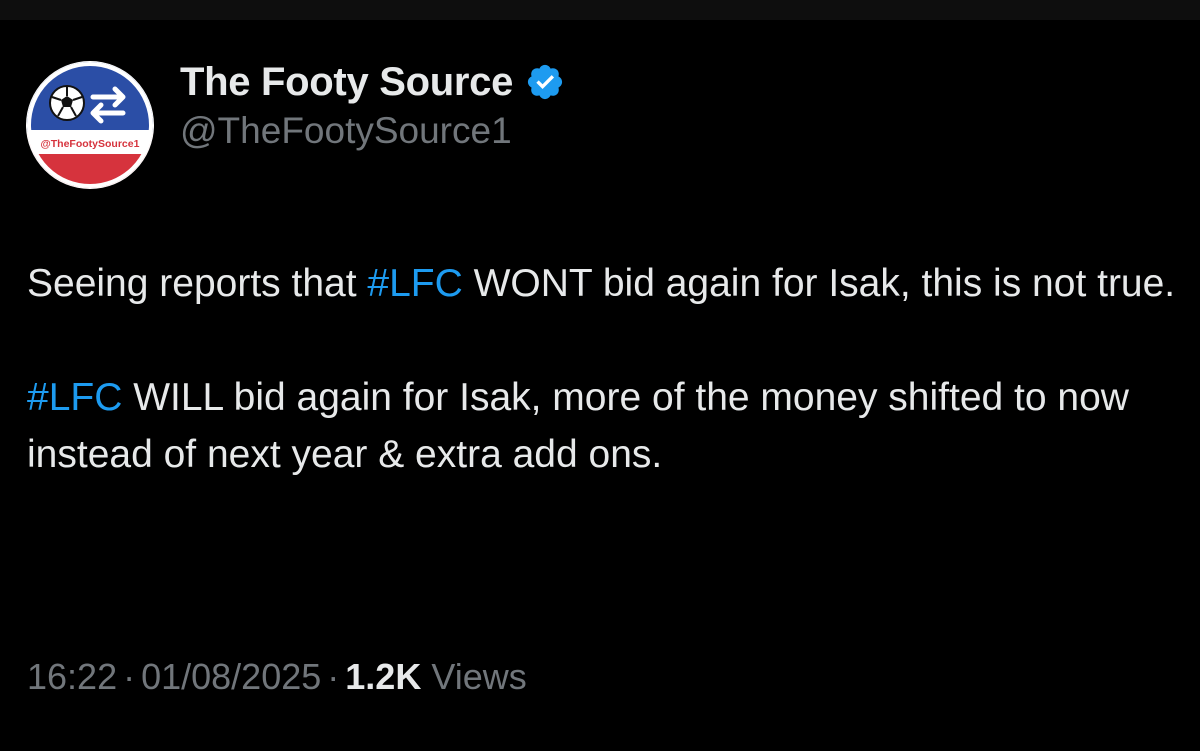  I want to click on tweet-time: 16:22, so click(72, 676).